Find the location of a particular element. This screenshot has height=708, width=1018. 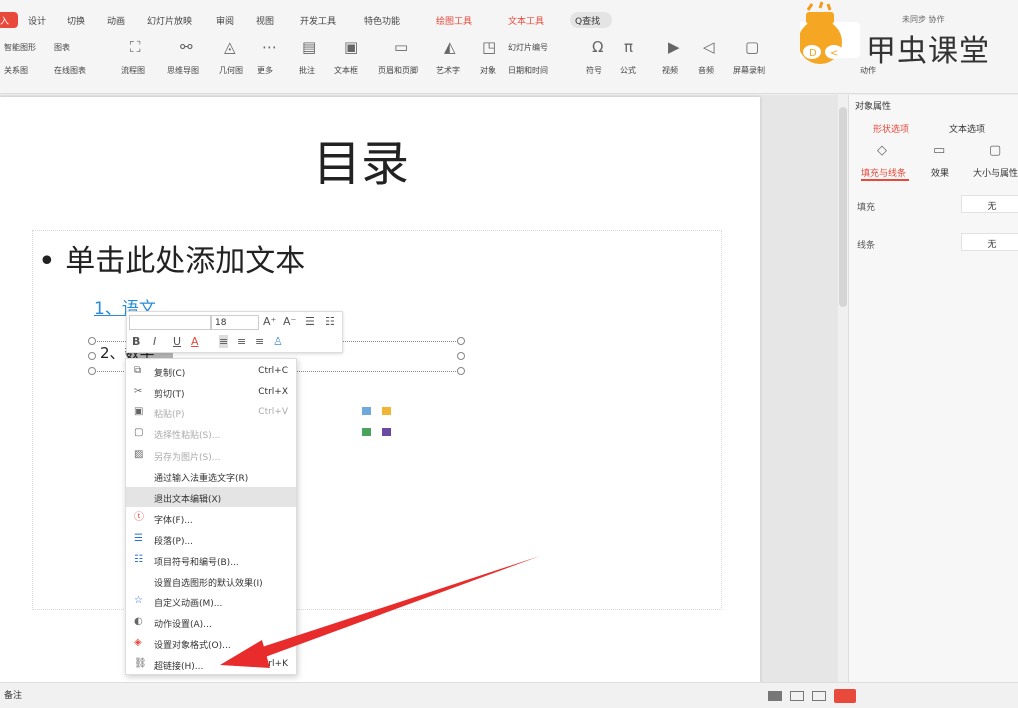

chart-button: 图表 is located at coordinates (62, 47).